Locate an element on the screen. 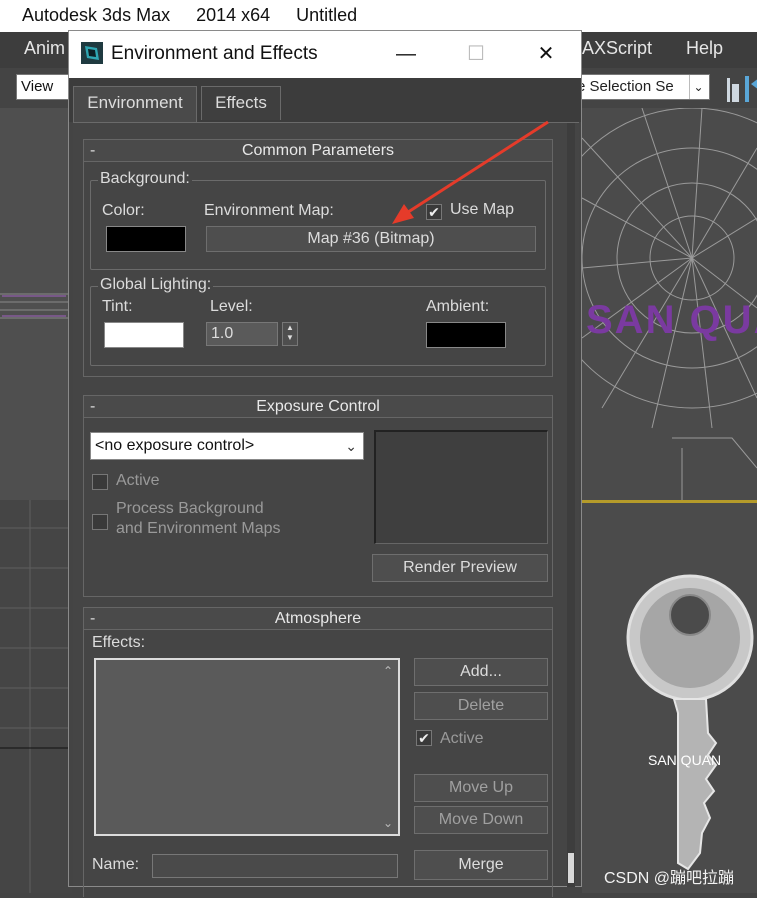 The height and width of the screenshot is (898, 757). effects-list: ⌃ ⌄ is located at coordinates (247, 747).